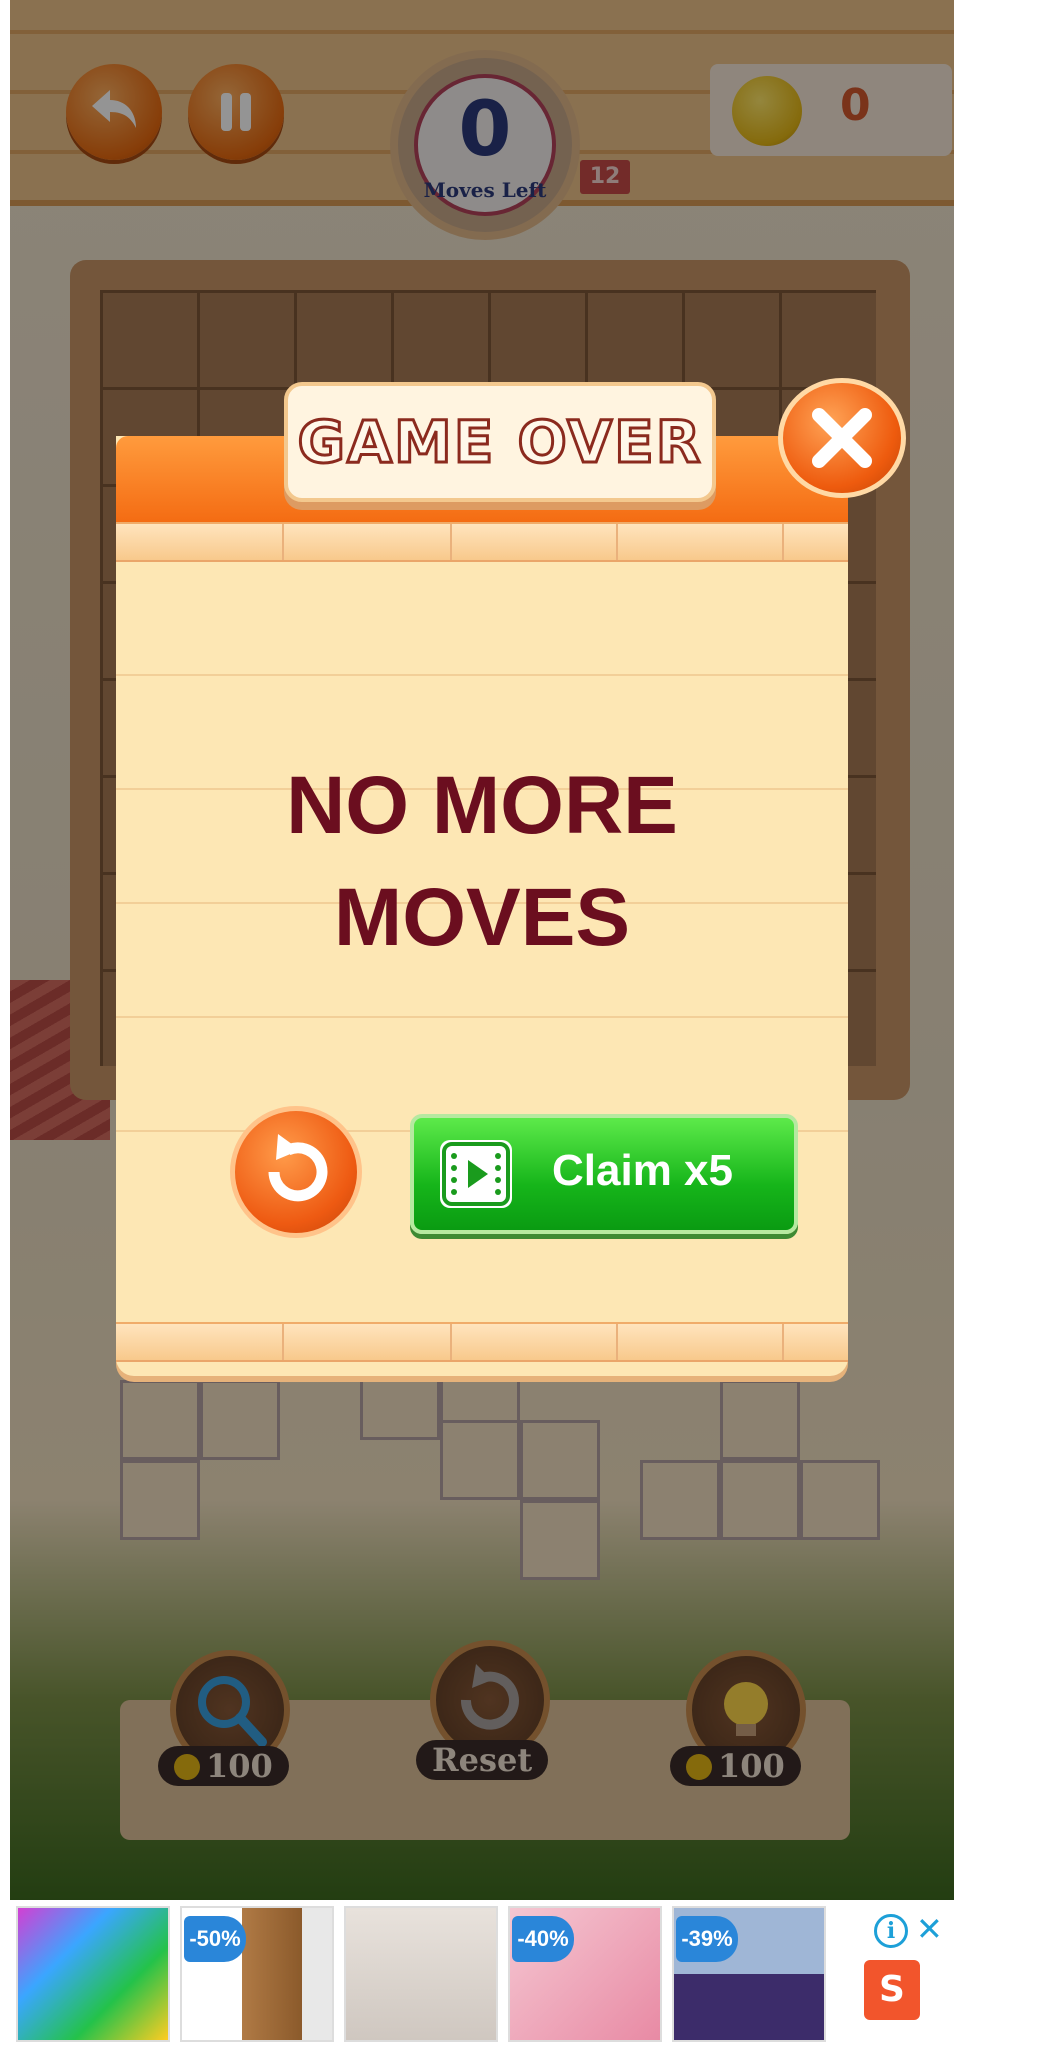 This screenshot has width=1064, height=2048. I want to click on message-line-2: MOVES, so click(482, 917).